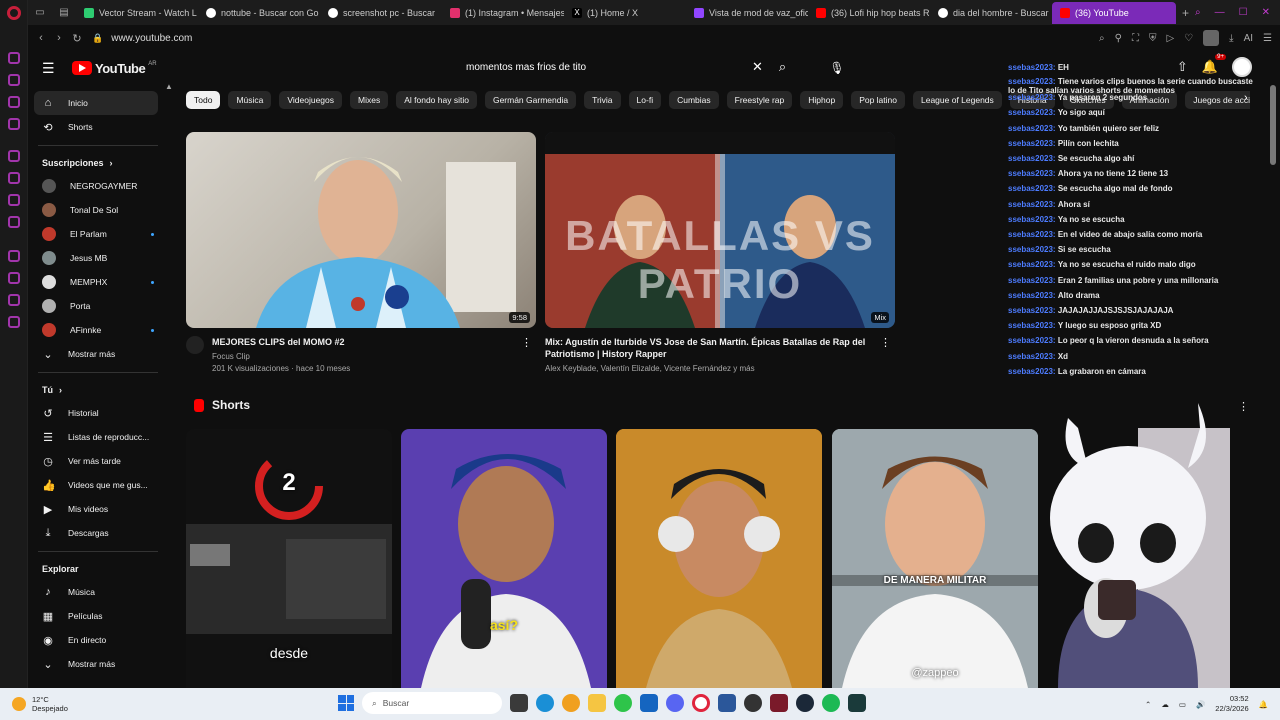 The image size is (1280, 720). What do you see at coordinates (195, 345) in the screenshot?
I see `channel-avatar` at bounding box center [195, 345].